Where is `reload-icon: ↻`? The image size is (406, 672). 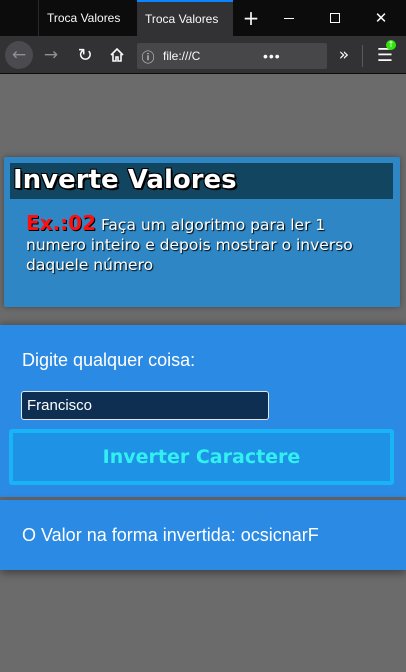
reload-icon: ↻ is located at coordinates (85, 55).